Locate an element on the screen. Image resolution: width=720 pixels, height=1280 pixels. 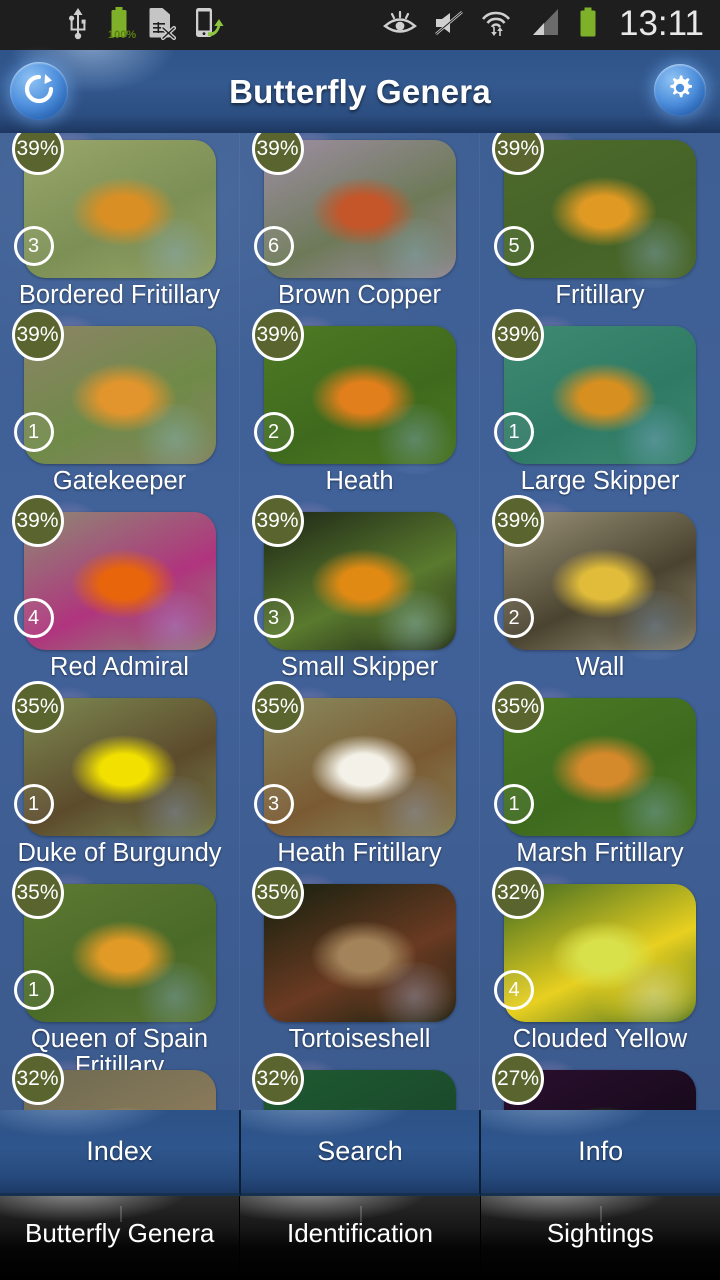
phone-transfer-icon is located at coordinates (209, 25).